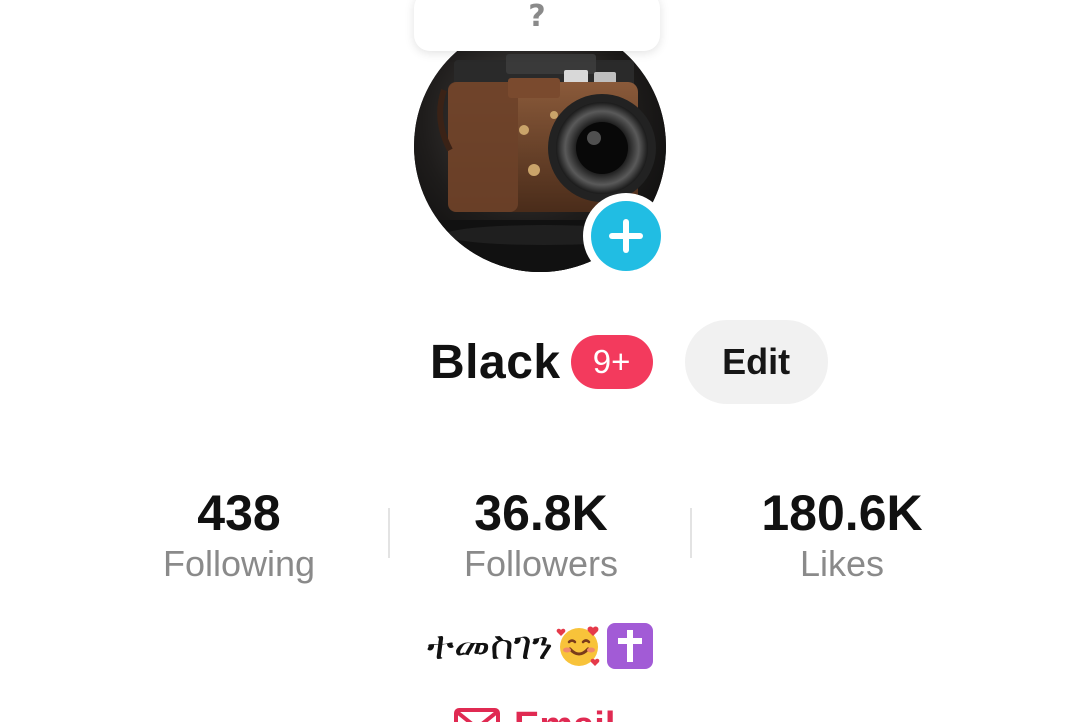  I want to click on bio-text: ተመስገን, so click(490, 646).